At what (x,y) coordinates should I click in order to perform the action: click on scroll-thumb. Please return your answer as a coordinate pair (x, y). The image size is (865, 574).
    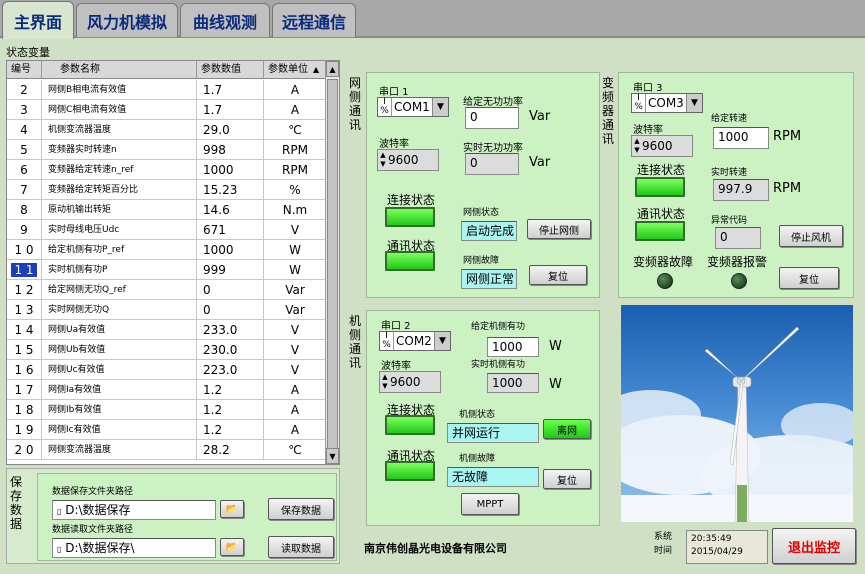
    Looking at the image, I should click on (332, 264).